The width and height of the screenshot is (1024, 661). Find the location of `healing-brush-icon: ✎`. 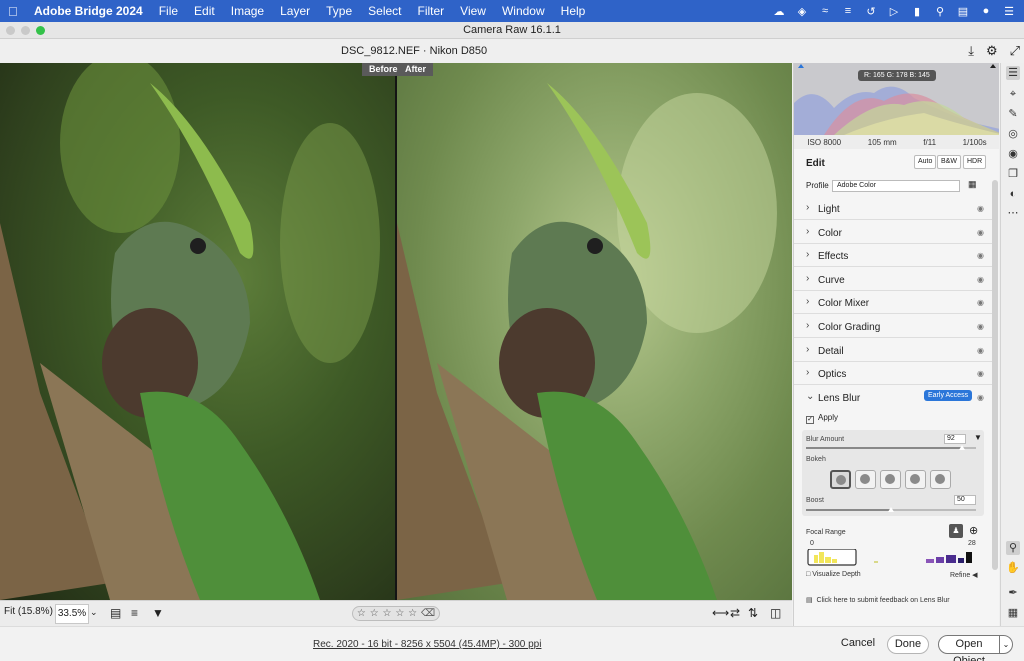

healing-brush-icon: ✎ is located at coordinates (1013, 114).